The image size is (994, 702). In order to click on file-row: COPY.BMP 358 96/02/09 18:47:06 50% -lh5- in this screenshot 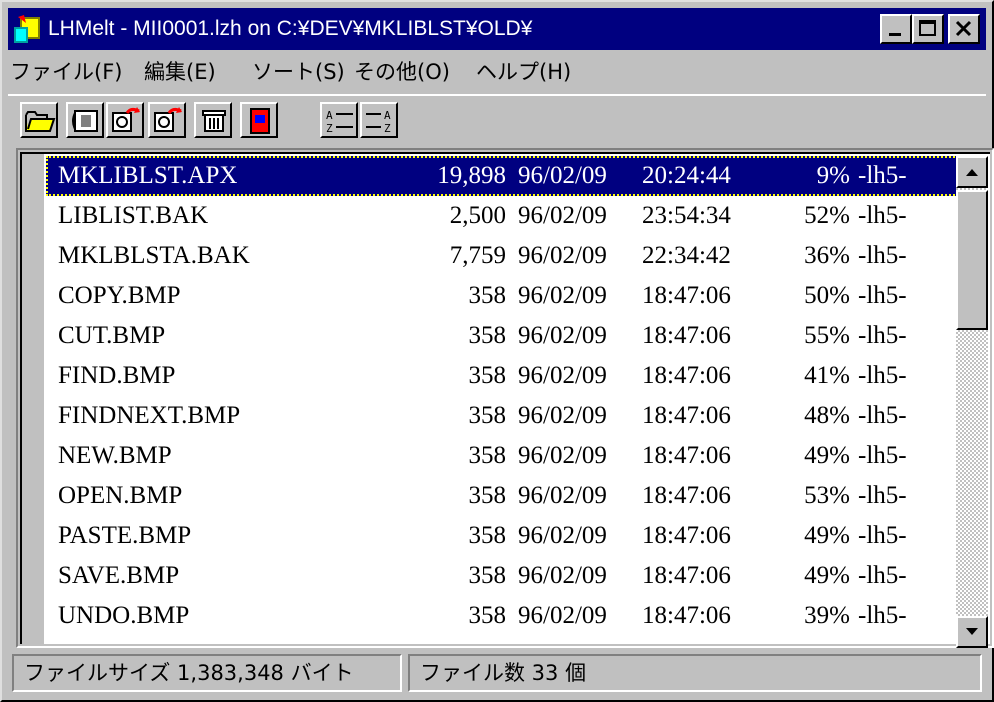, I will do `click(506, 296)`.